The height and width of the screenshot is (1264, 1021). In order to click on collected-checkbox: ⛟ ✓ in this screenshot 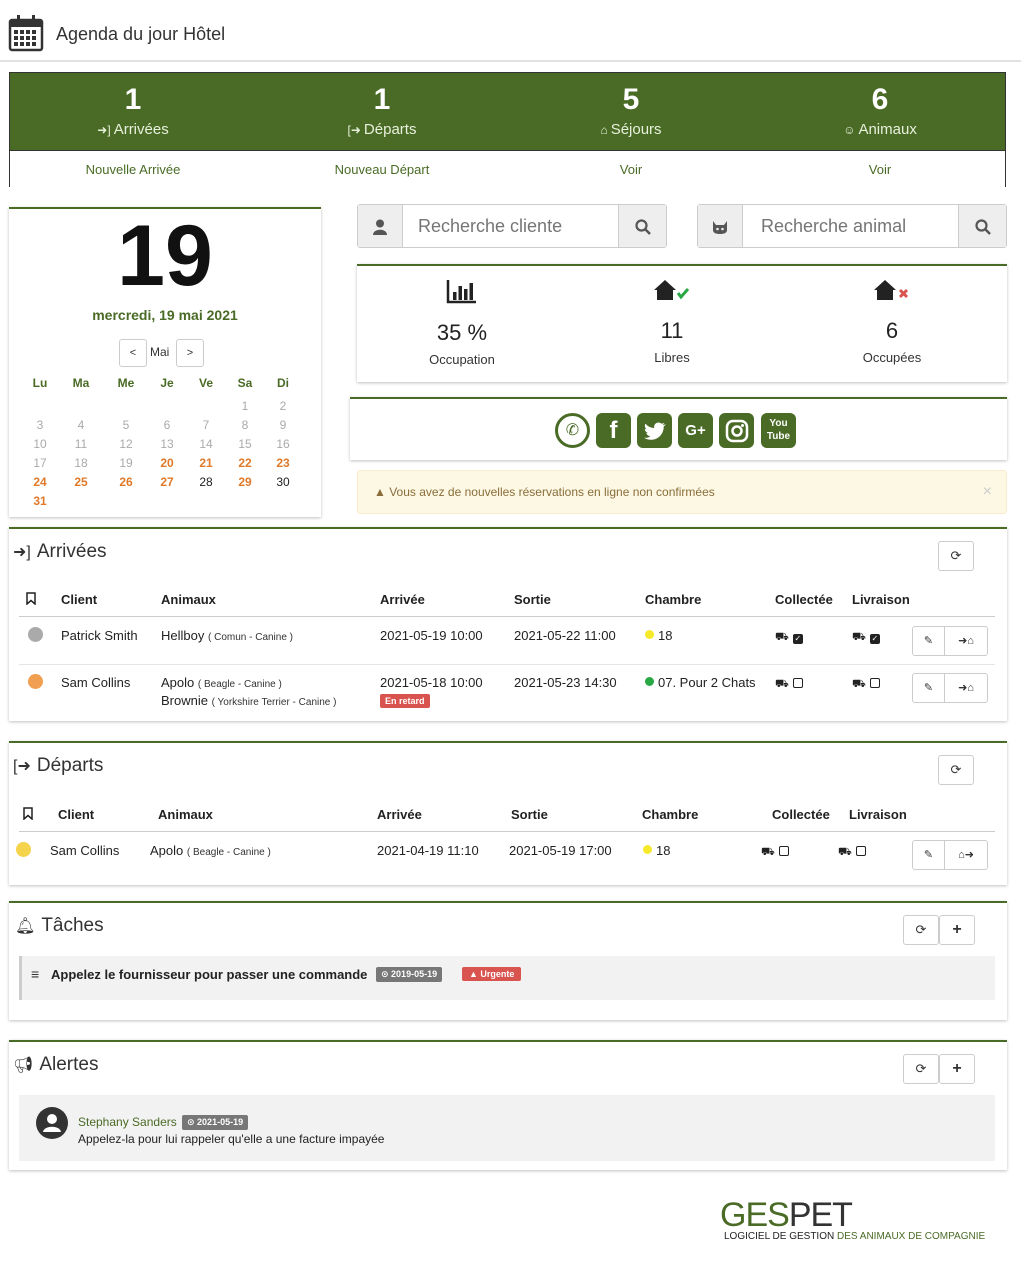, I will do `click(789, 636)`.